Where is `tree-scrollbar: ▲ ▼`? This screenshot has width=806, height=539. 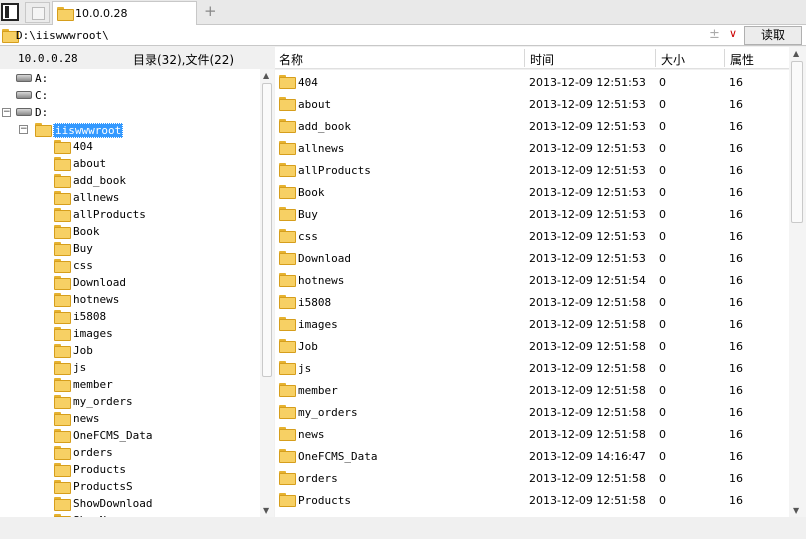
tree-scrollbar: ▲ ▼ is located at coordinates (267, 293).